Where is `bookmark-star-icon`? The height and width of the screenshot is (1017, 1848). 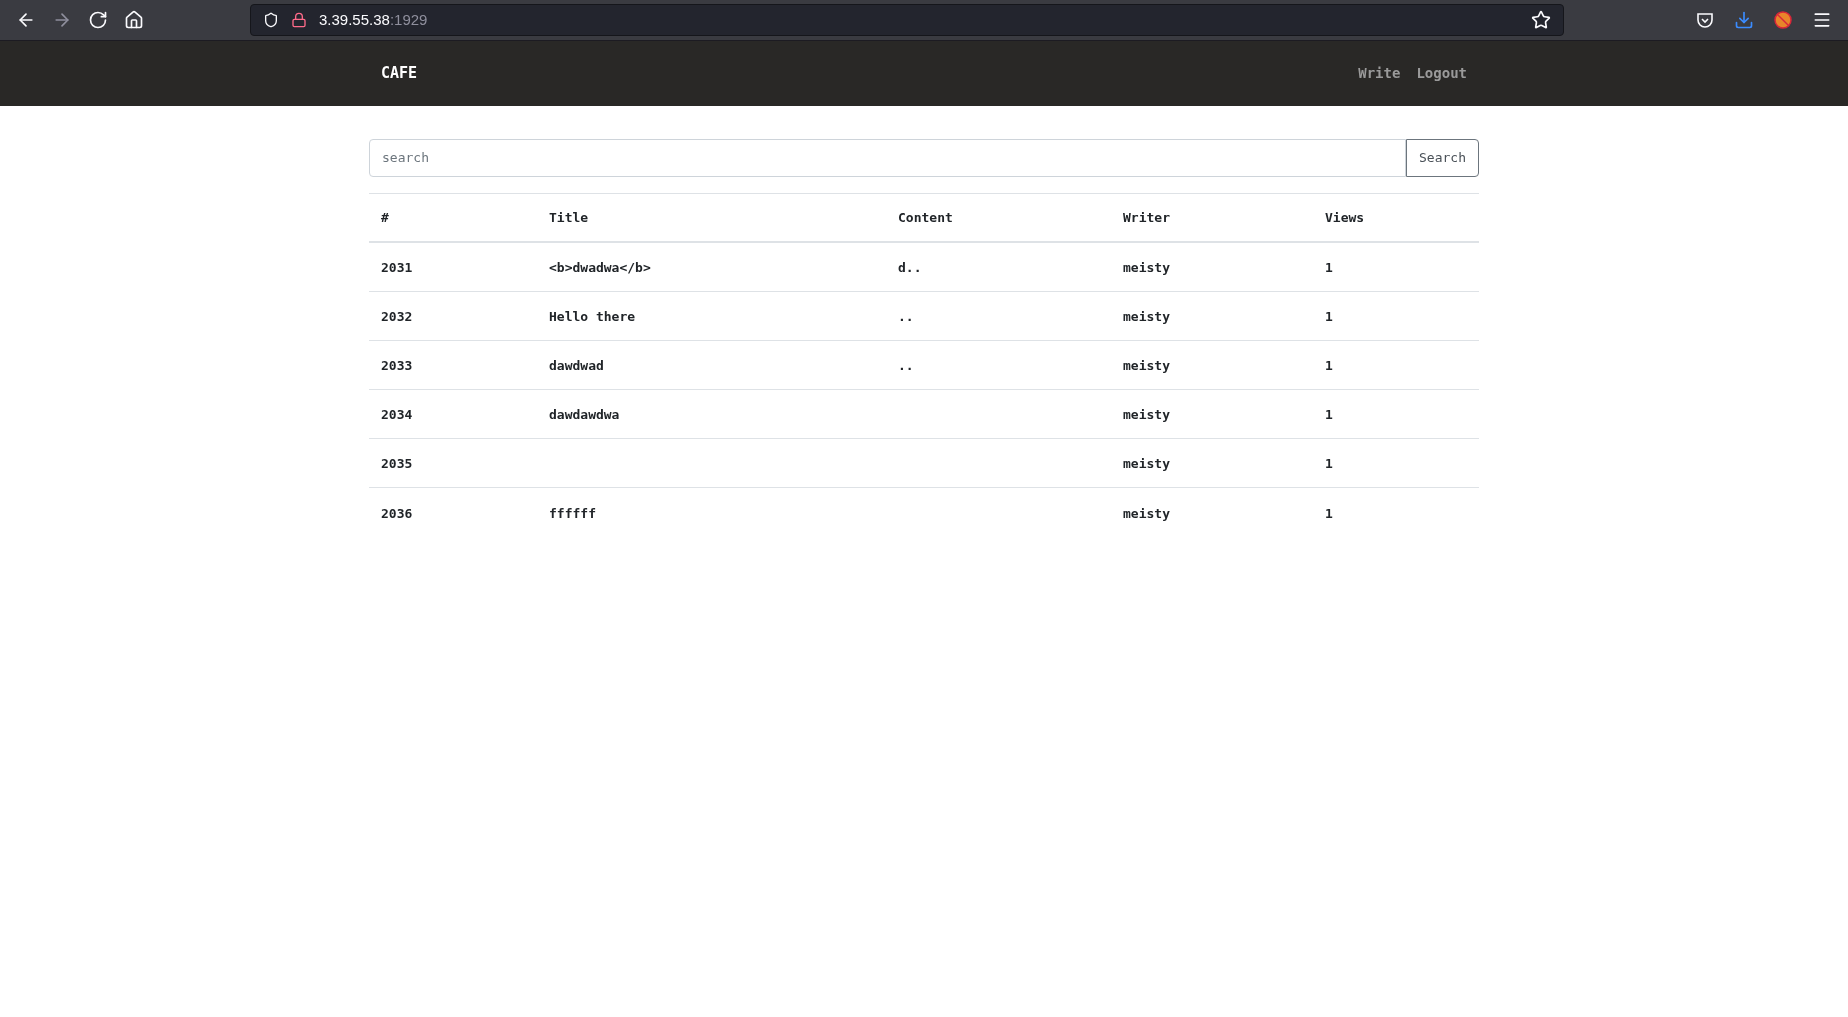
bookmark-star-icon is located at coordinates (1541, 20).